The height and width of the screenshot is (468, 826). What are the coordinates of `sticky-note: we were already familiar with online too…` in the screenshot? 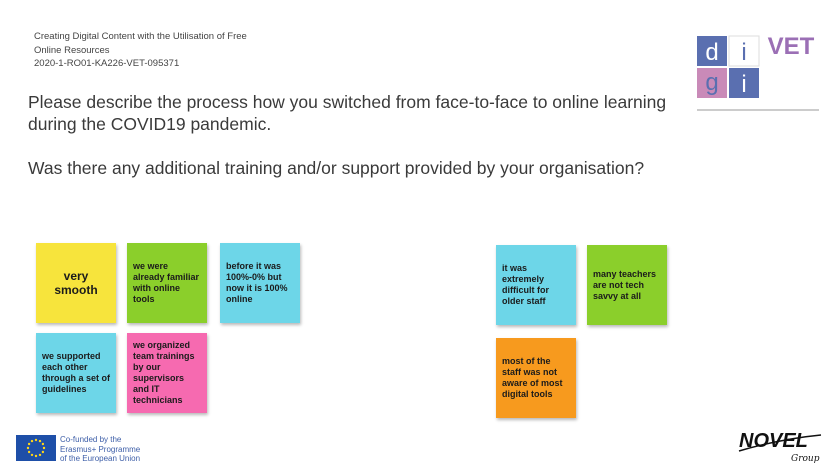 It's located at (167, 283).